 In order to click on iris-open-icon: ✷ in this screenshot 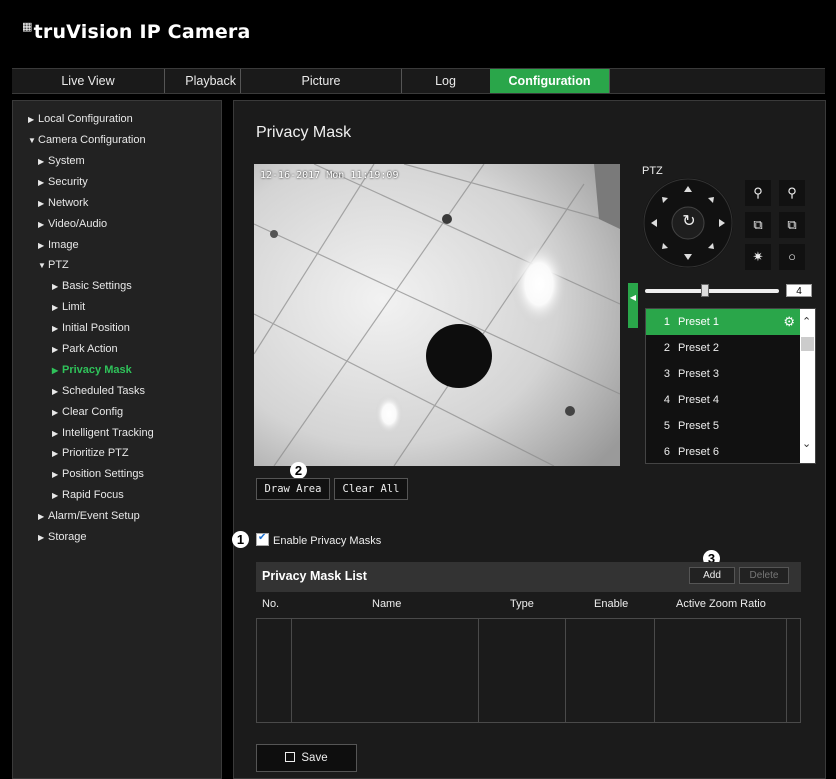, I will do `click(758, 257)`.